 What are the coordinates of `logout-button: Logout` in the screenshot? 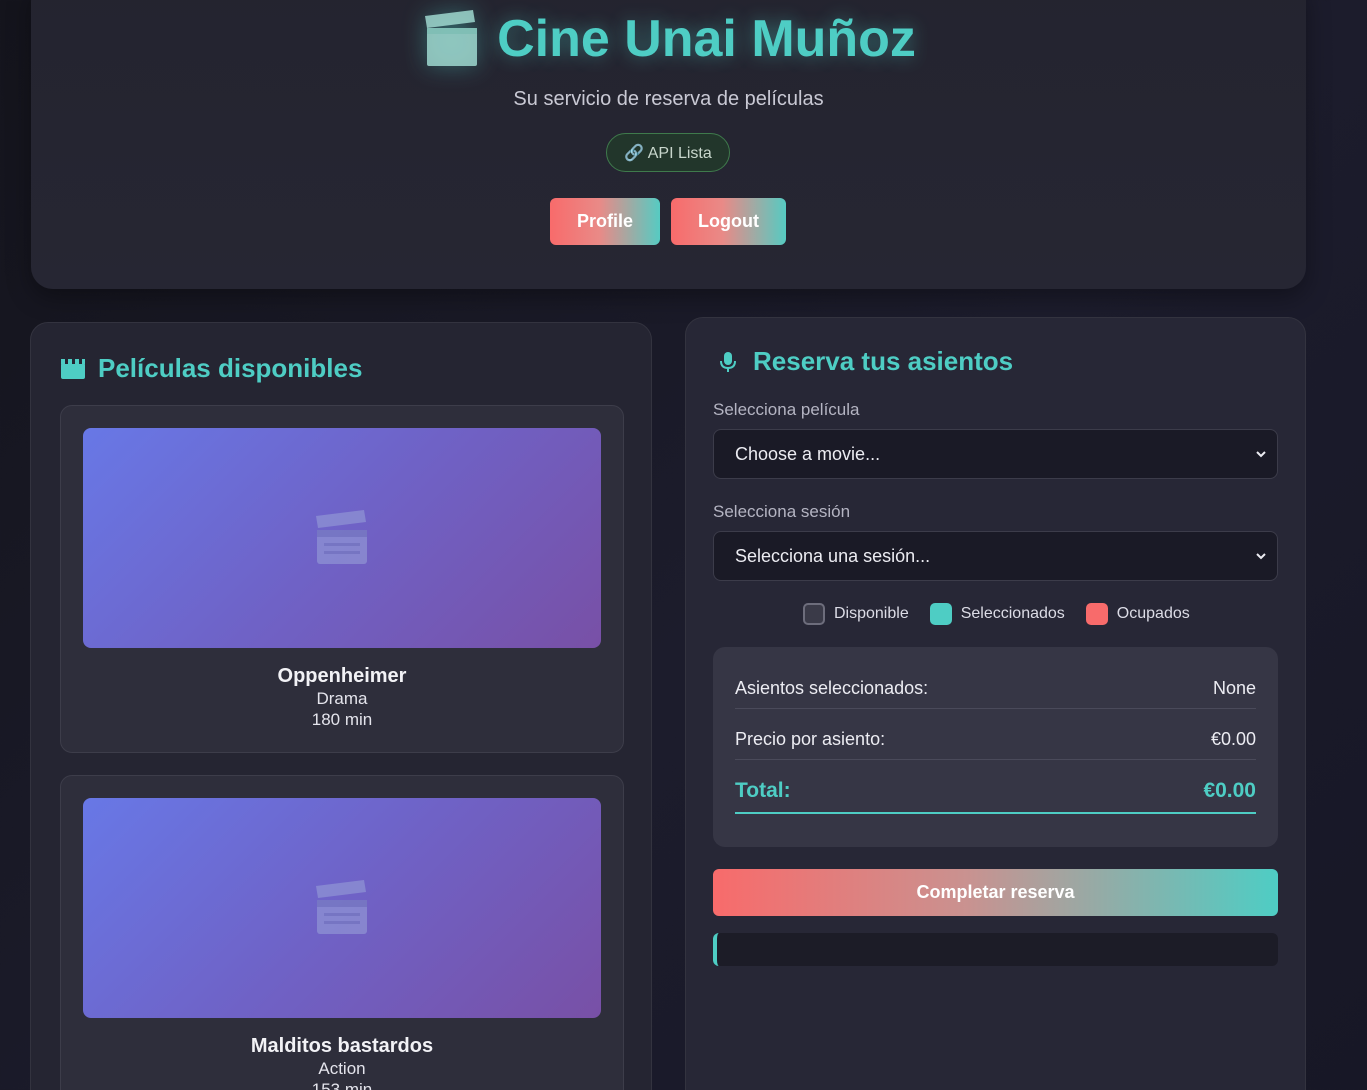 It's located at (728, 221).